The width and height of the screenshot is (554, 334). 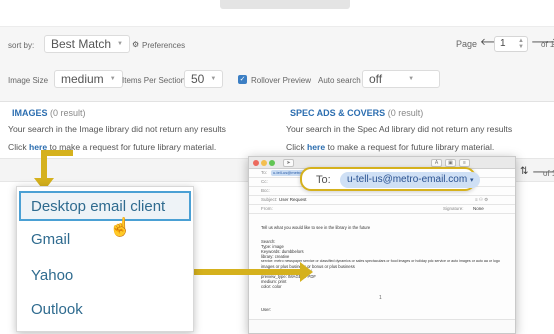 What do you see at coordinates (436, 163) in the screenshot?
I see `attach-icon: A` at bounding box center [436, 163].